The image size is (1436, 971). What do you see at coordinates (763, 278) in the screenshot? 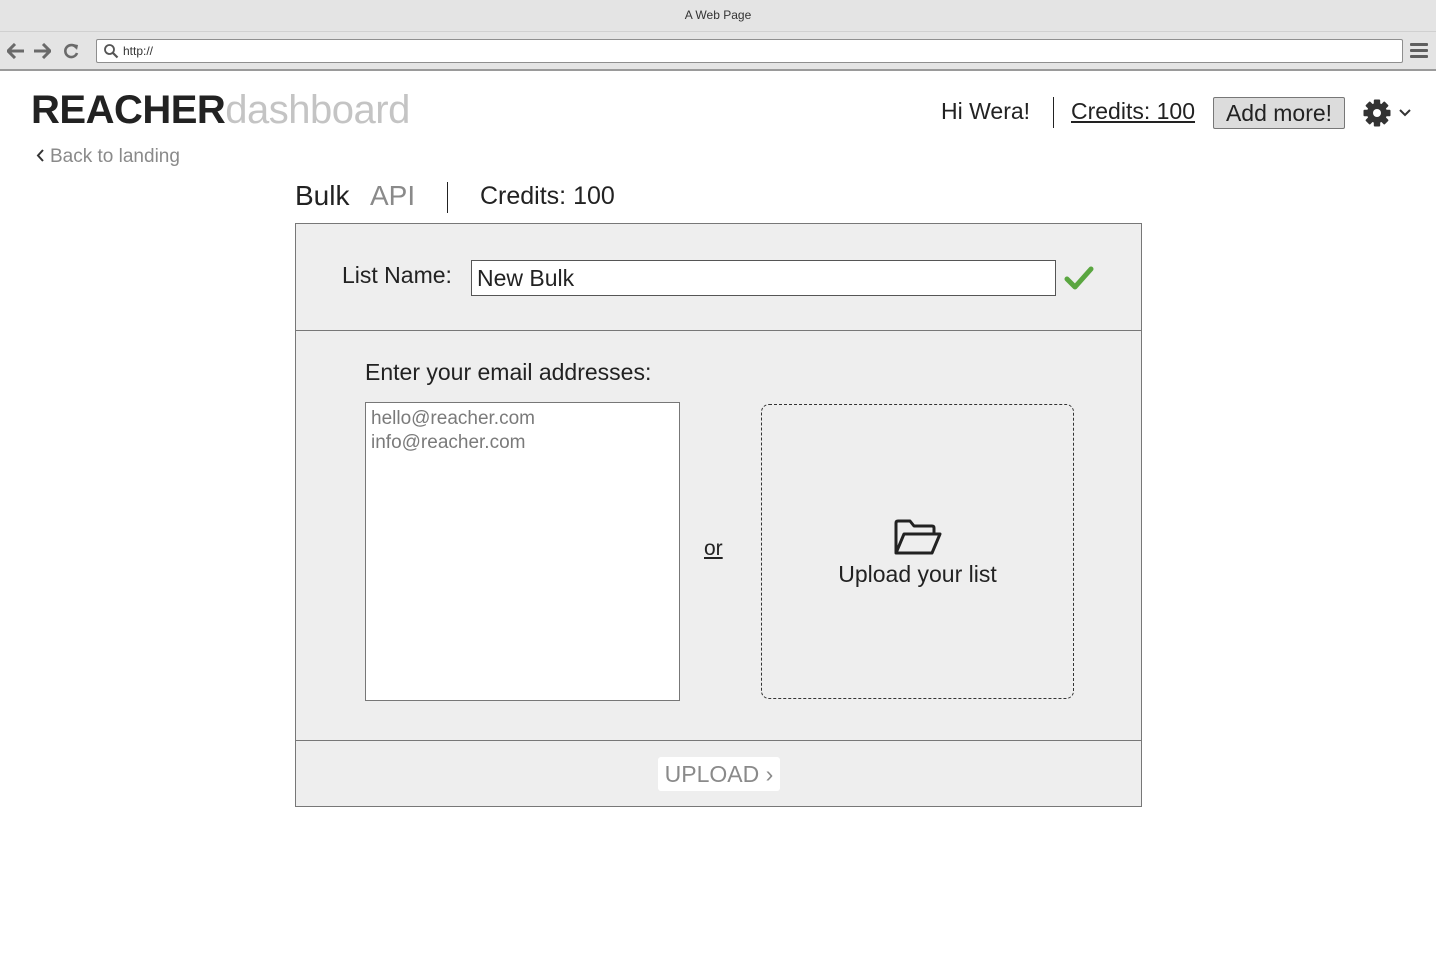
I see `list-name-input` at bounding box center [763, 278].